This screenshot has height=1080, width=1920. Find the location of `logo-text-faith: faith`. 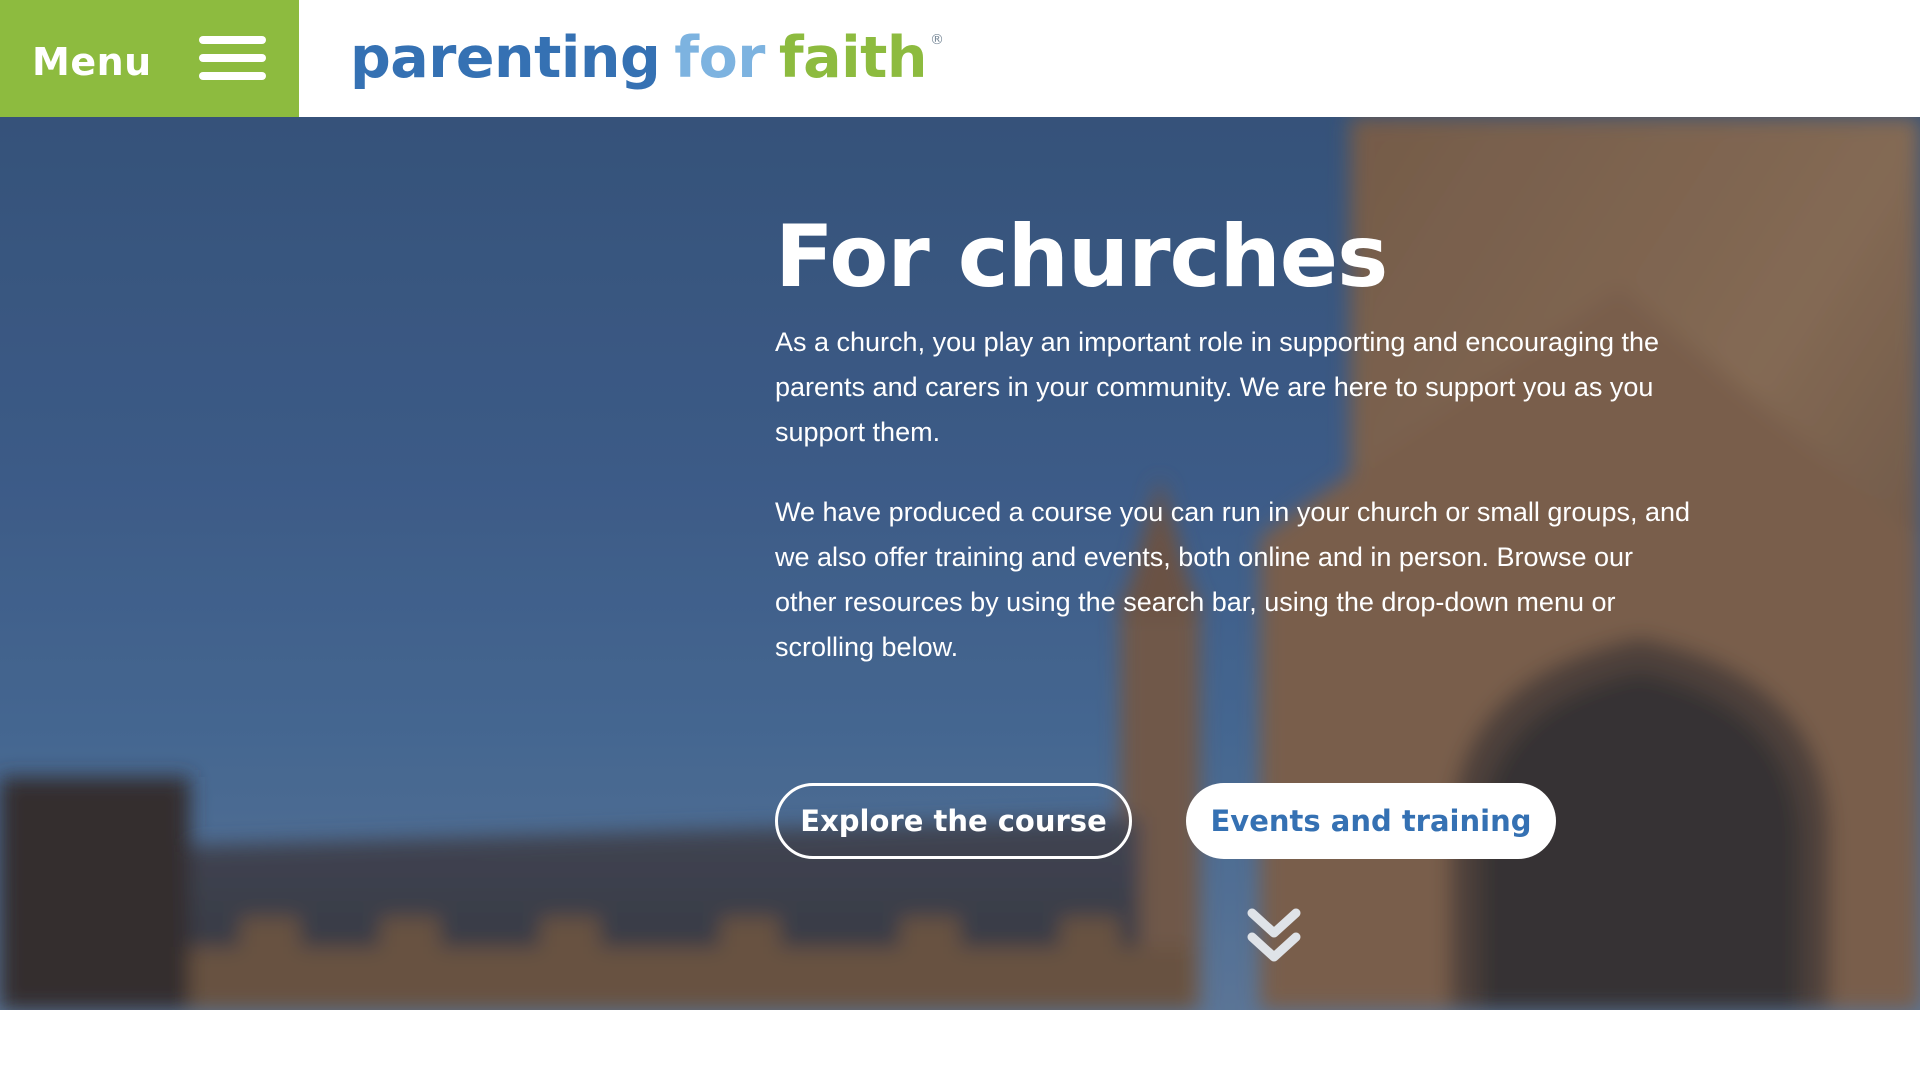

logo-text-faith: faith is located at coordinates (853, 58).